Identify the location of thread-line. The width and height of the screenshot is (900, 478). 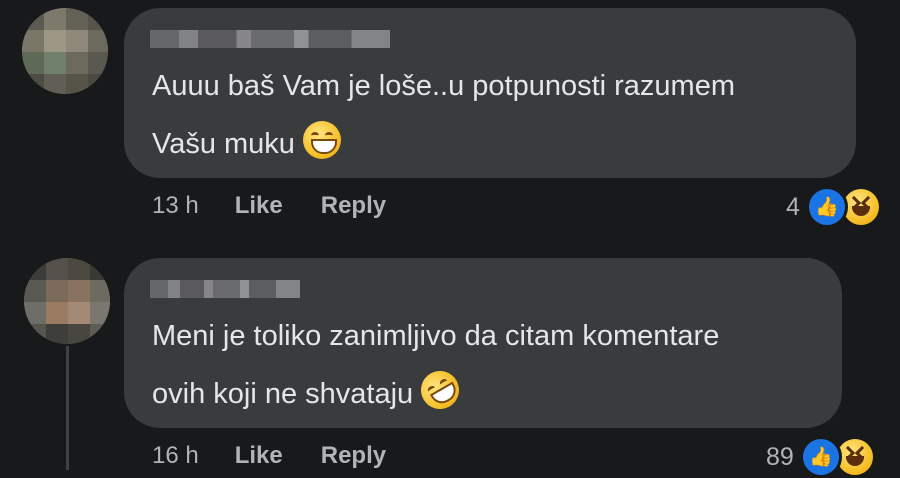
(67, 408).